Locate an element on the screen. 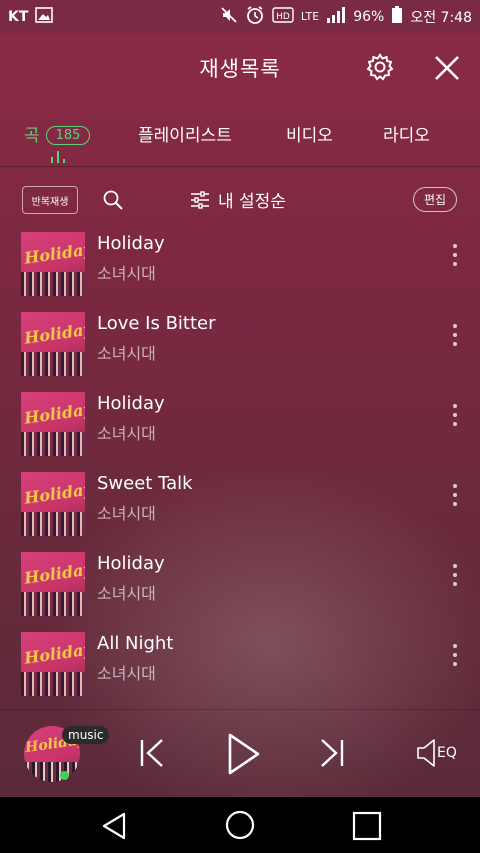 The image size is (480, 853). edit-label: 편집 is located at coordinates (435, 200).